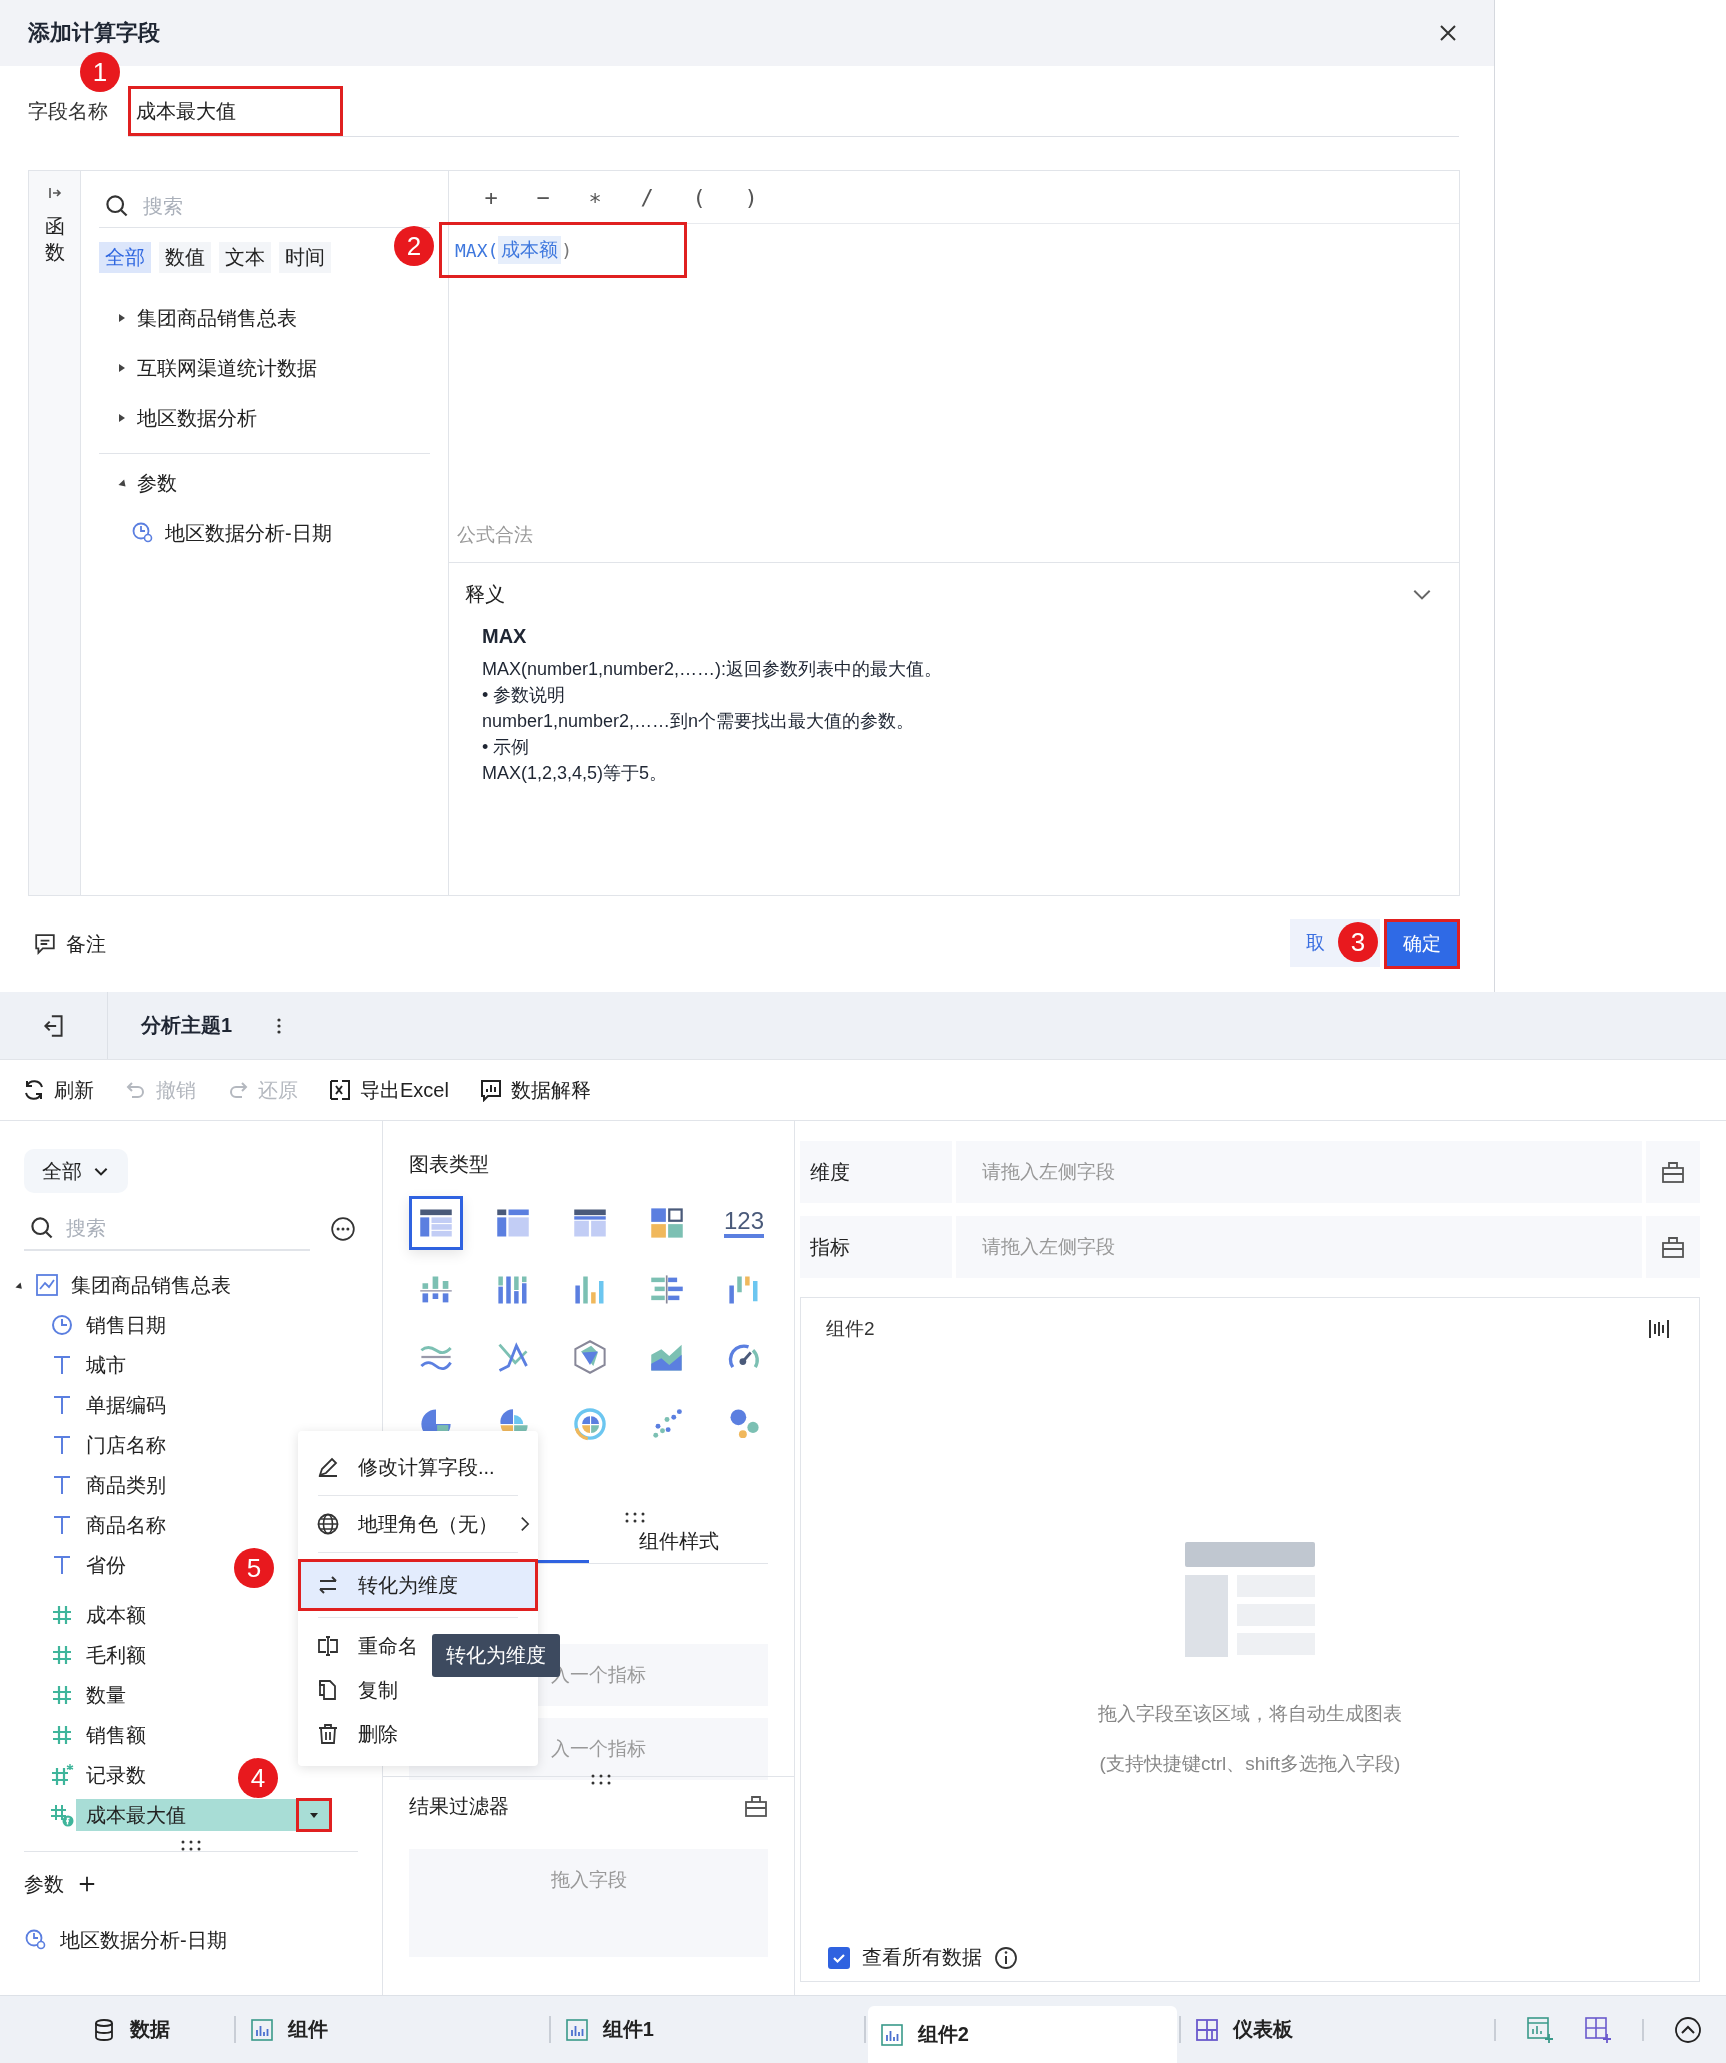 This screenshot has height=2063, width=1726. What do you see at coordinates (54, 239) in the screenshot?
I see `function-tab: 函数` at bounding box center [54, 239].